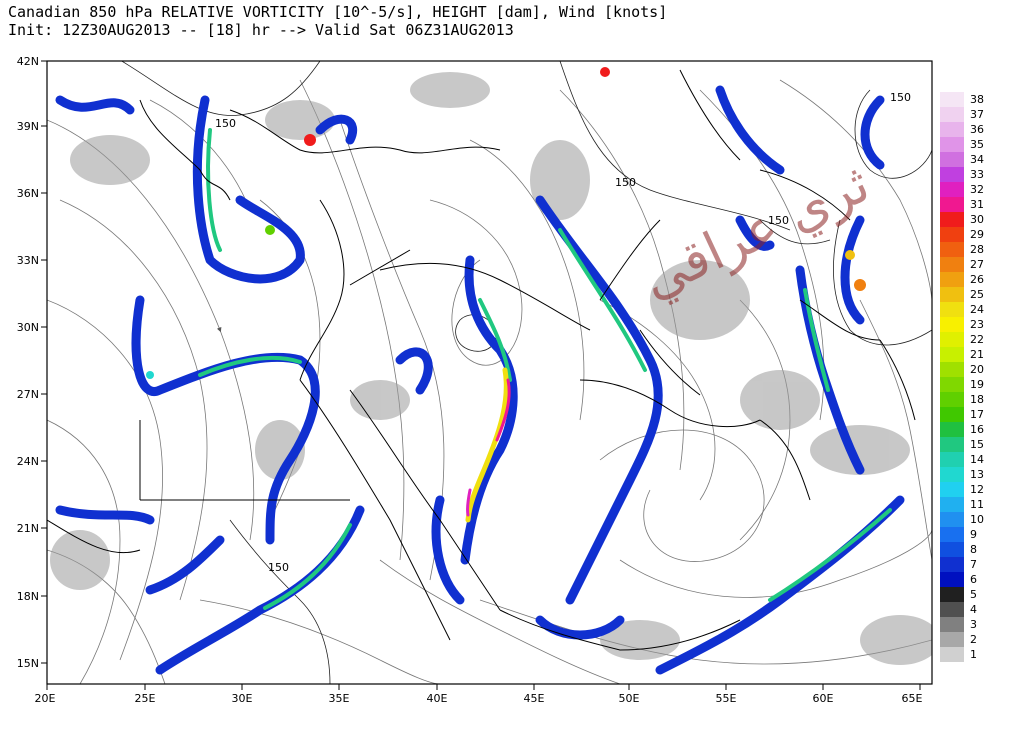 Image resolution: width=1024 pixels, height=742 pixels. Describe the element at coordinates (977, 279) in the screenshot. I see `colorbar-label: 26` at that location.